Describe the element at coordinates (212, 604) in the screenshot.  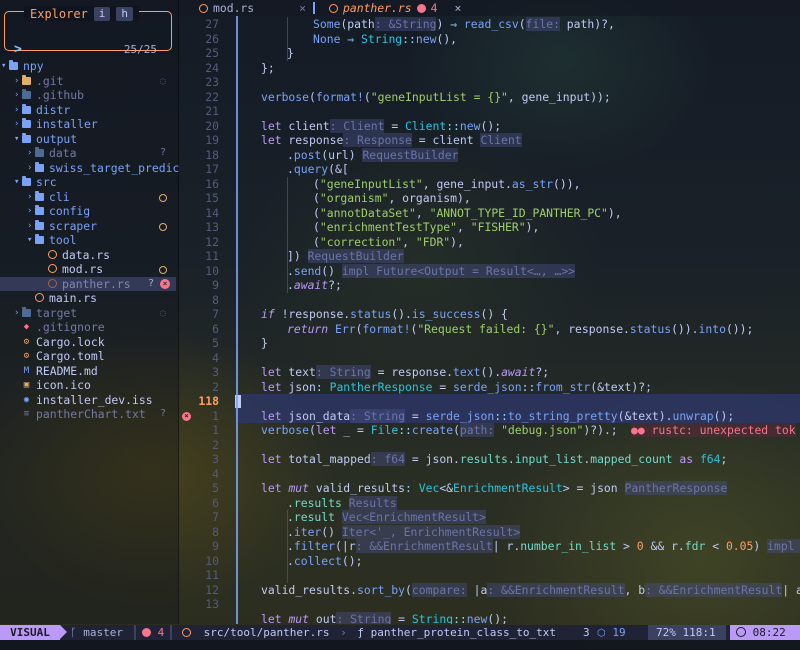
I see `line-number: 13` at that location.